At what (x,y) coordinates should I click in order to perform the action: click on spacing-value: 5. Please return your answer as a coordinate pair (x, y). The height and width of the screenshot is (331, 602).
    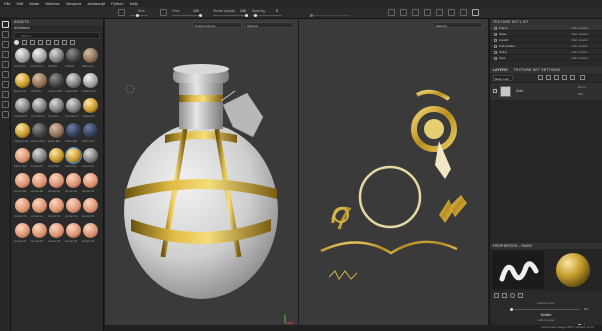
    Looking at the image, I should click on (277, 11).